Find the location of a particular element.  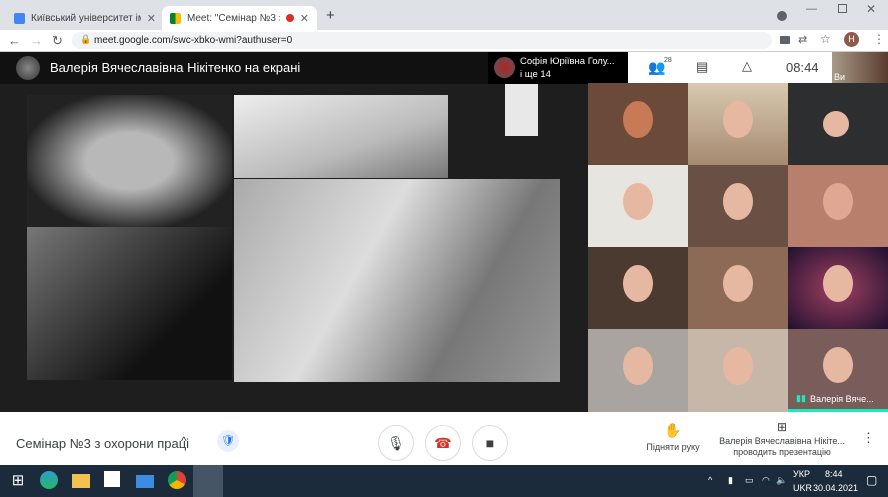

mail-icon is located at coordinates (145, 481).